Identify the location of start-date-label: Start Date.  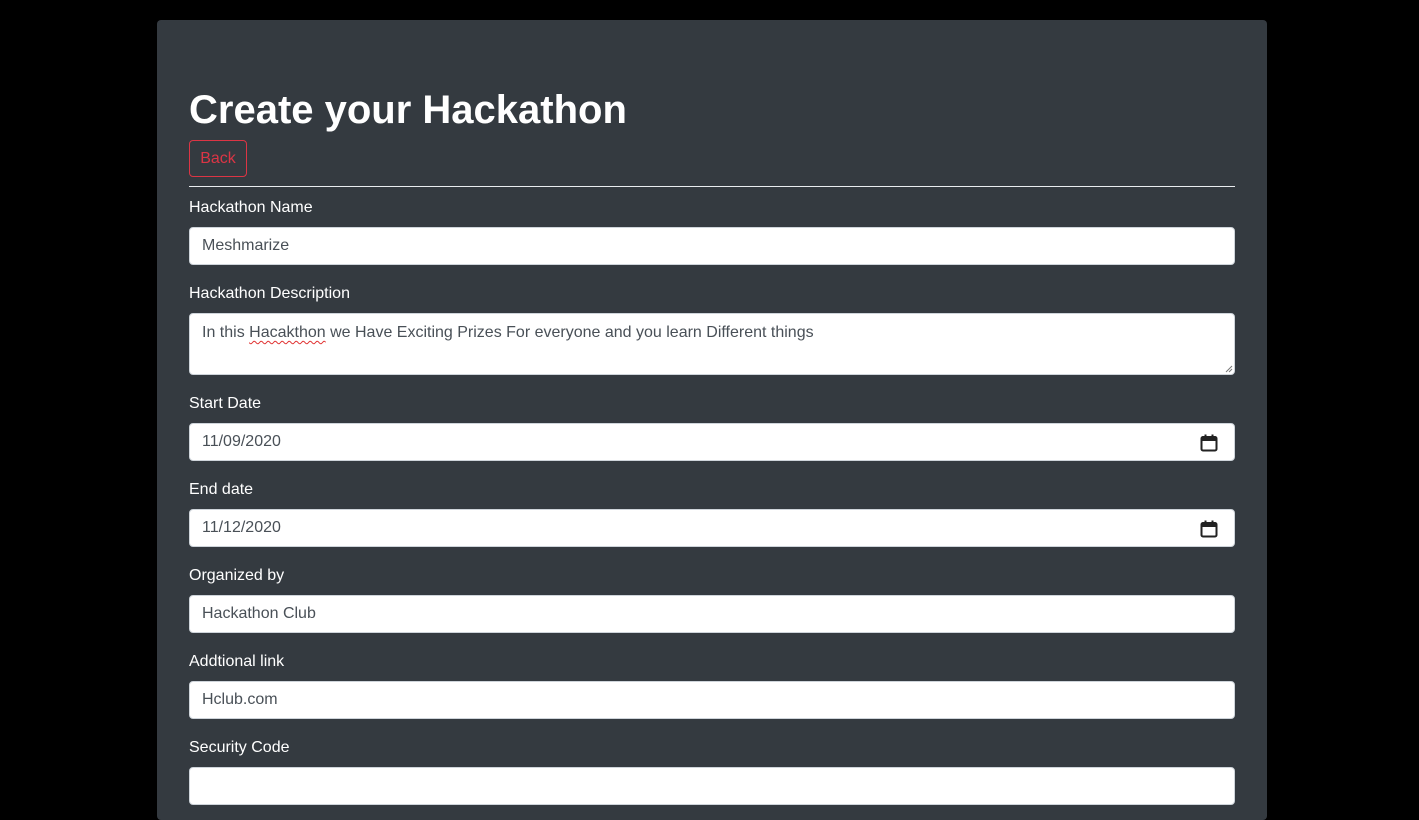
(225, 403).